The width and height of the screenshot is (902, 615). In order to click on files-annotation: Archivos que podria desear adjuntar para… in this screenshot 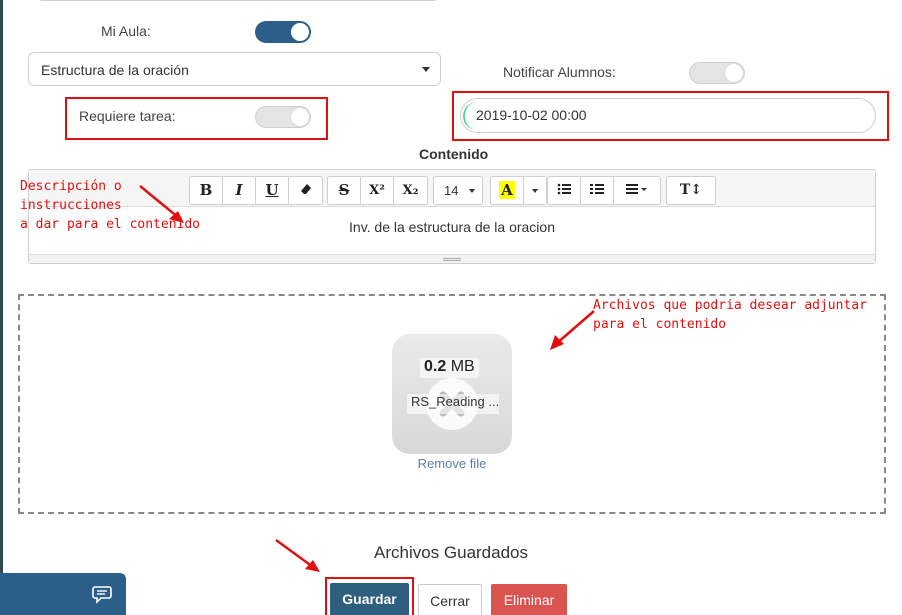, I will do `click(730, 315)`.